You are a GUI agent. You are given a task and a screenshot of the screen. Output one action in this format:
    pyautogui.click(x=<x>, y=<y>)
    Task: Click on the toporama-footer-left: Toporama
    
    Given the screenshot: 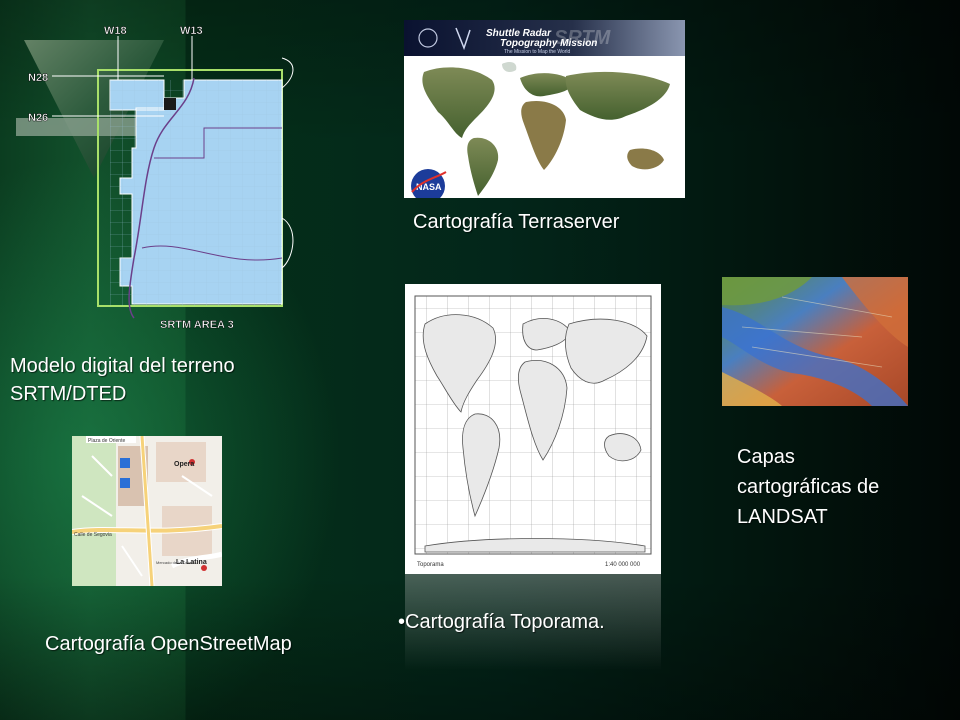 What is the action you would take?
    pyautogui.click(x=430, y=565)
    